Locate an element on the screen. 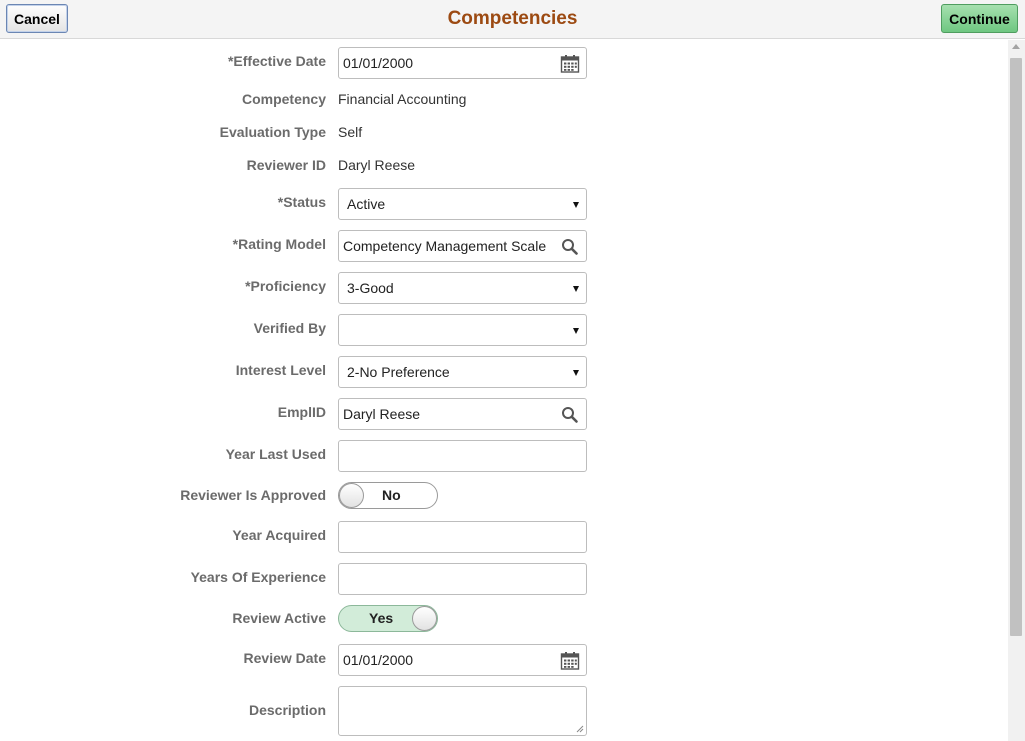  page-title: Competencies is located at coordinates (512, 18).